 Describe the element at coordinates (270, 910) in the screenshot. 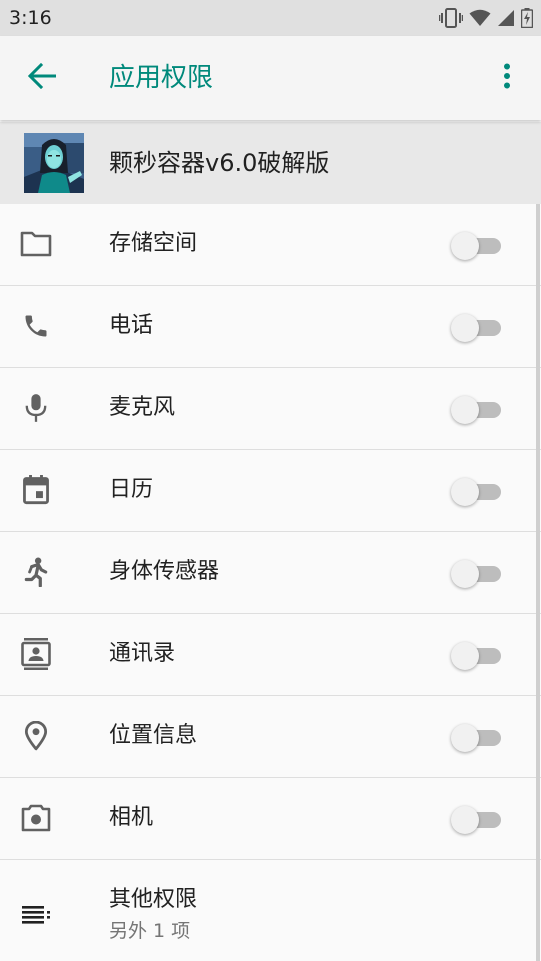

I see `other-permissions-row: 其他权限 另外 1 项` at that location.